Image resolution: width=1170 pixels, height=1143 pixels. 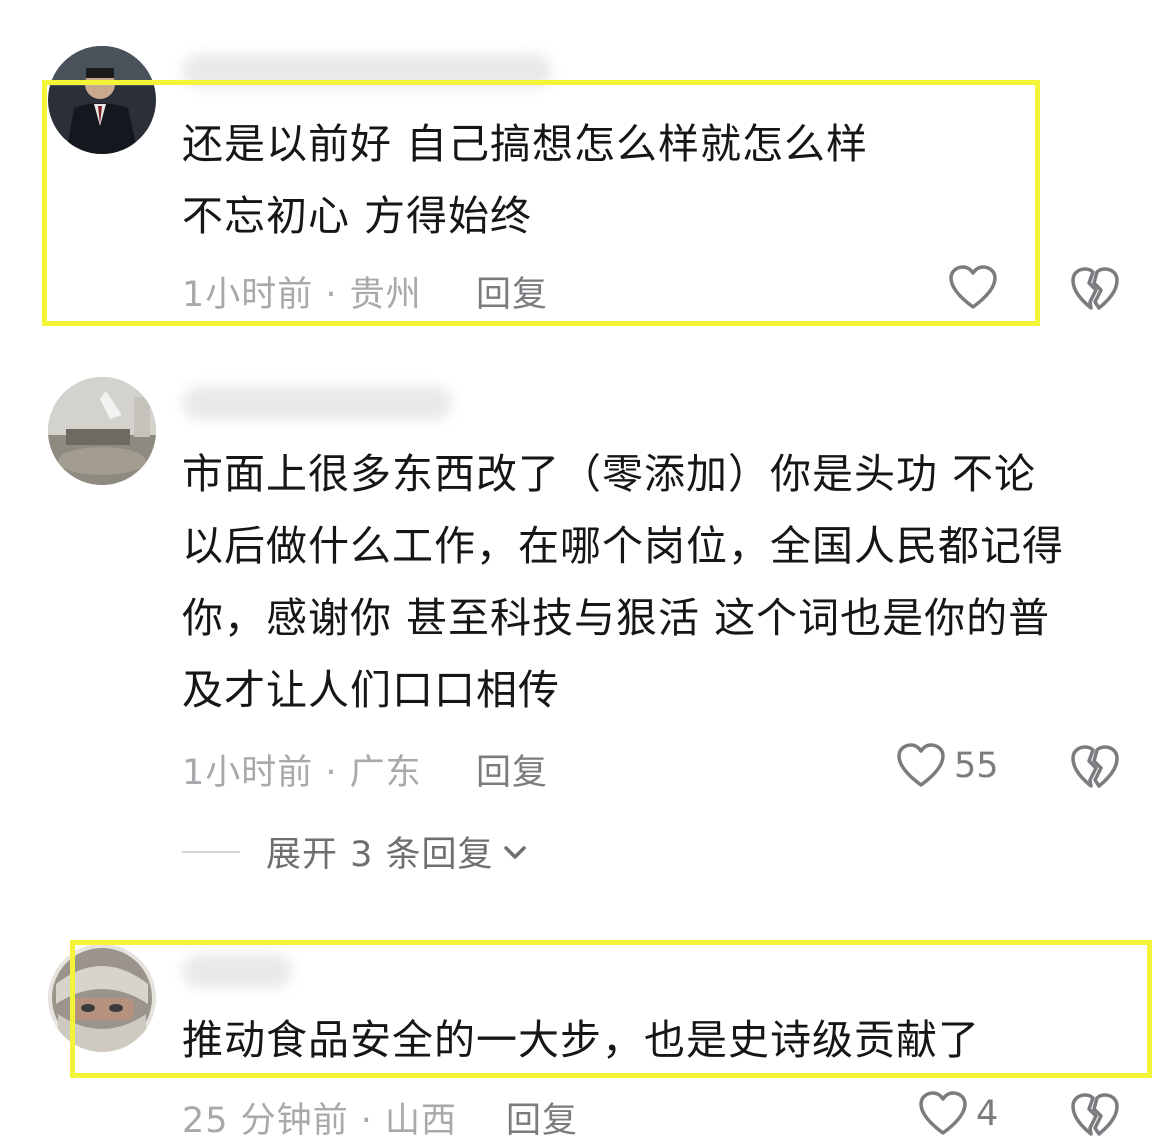 I want to click on like-button: 55, so click(x=947, y=766).